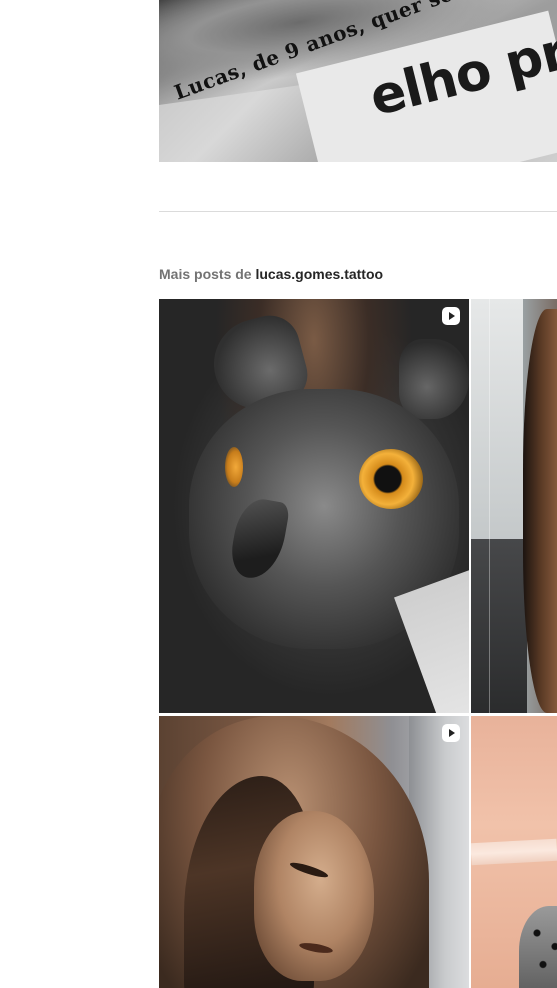 This screenshot has width=557, height=988. What do you see at coordinates (205, 274) in the screenshot?
I see `more-posts-prefix: Mais posts de` at bounding box center [205, 274].